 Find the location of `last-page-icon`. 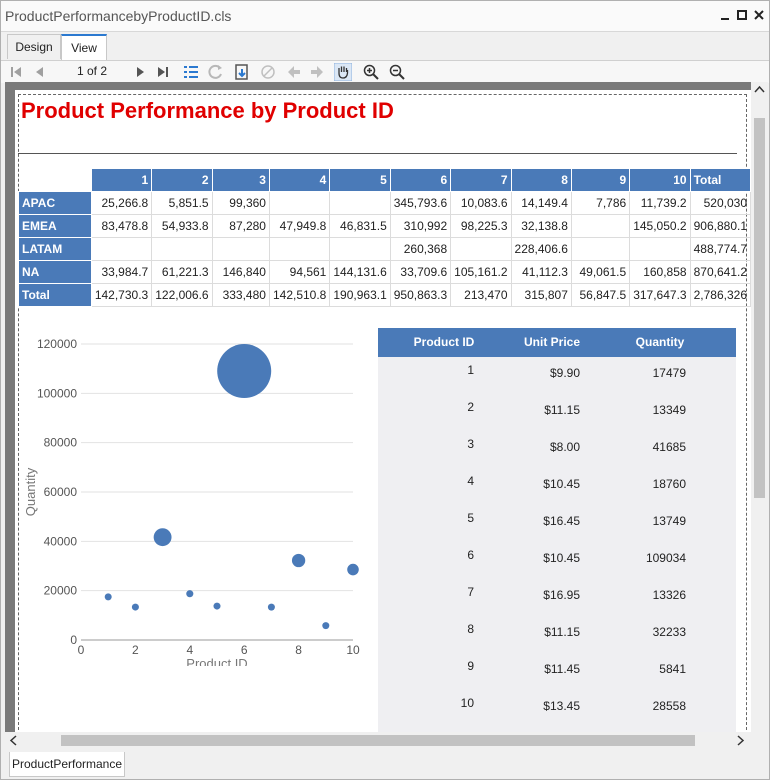

last-page-icon is located at coordinates (163, 72).